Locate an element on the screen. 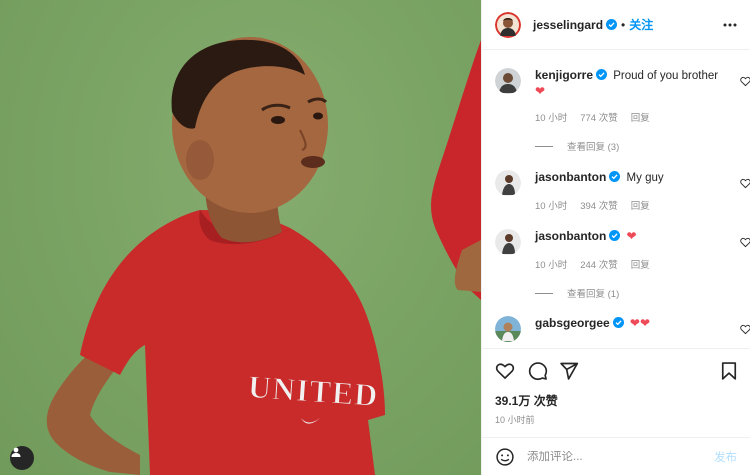 The height and width of the screenshot is (475, 750). comment-meta: 10 小时 394 次赞 回复 is located at coordinates (599, 205).